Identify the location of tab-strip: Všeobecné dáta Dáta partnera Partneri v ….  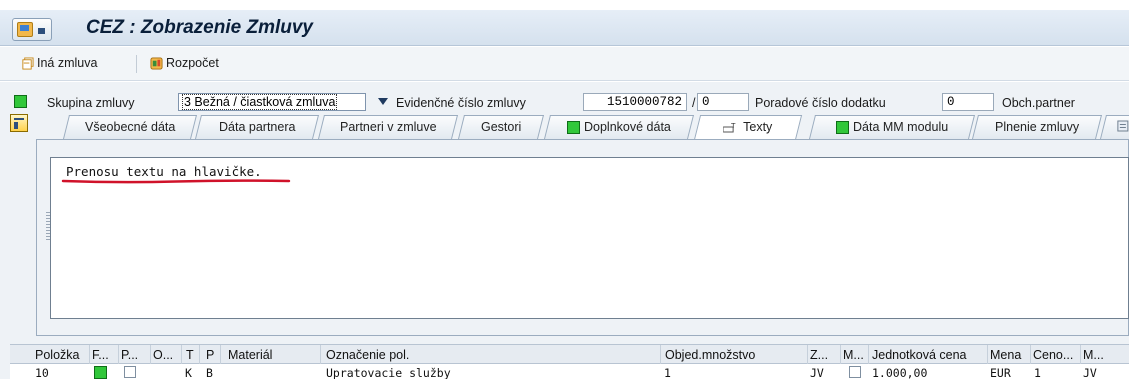
(564, 127).